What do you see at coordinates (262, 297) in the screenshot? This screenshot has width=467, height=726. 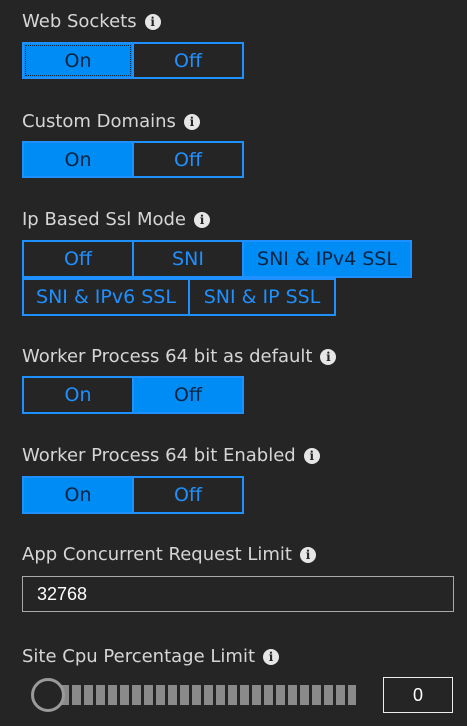 I see `ssl-mode-sni-ip-button: SNI & IP SSL` at bounding box center [262, 297].